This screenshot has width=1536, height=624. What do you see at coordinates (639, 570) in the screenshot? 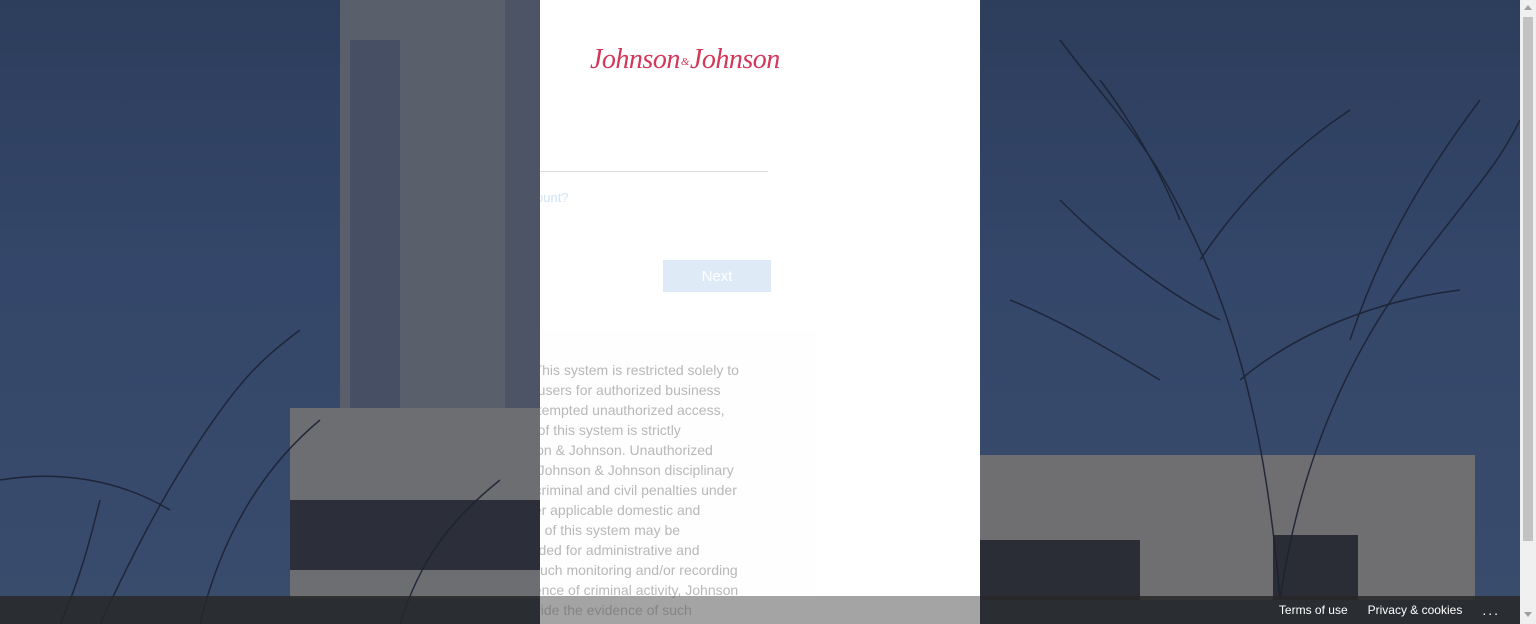
I see `legal-notice-line: l such monitoring and/or recording` at bounding box center [639, 570].